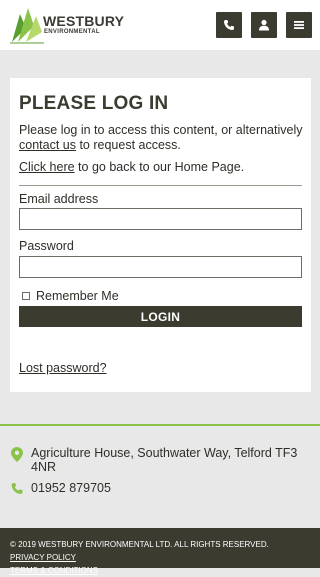 The height and width of the screenshot is (577, 320). Describe the element at coordinates (160, 316) in the screenshot. I see `login-button: LOGIN` at that location.